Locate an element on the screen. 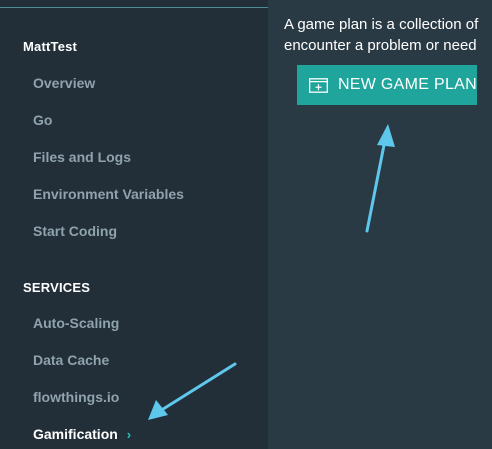  sidebar-item-flowthings: flowthings.io is located at coordinates (76, 397).